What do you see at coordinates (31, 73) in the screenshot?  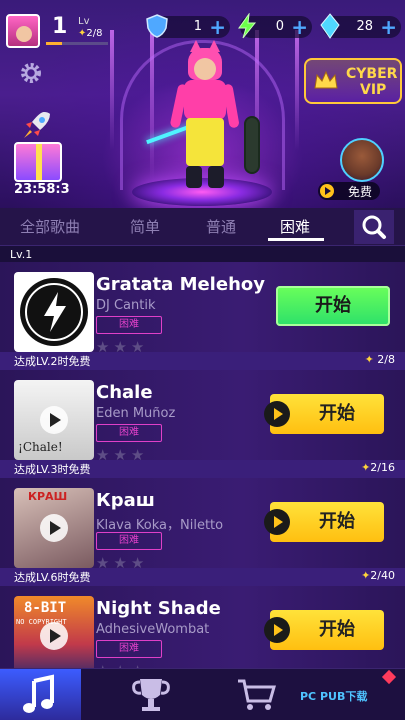 I see `settings-gear-icon` at bounding box center [31, 73].